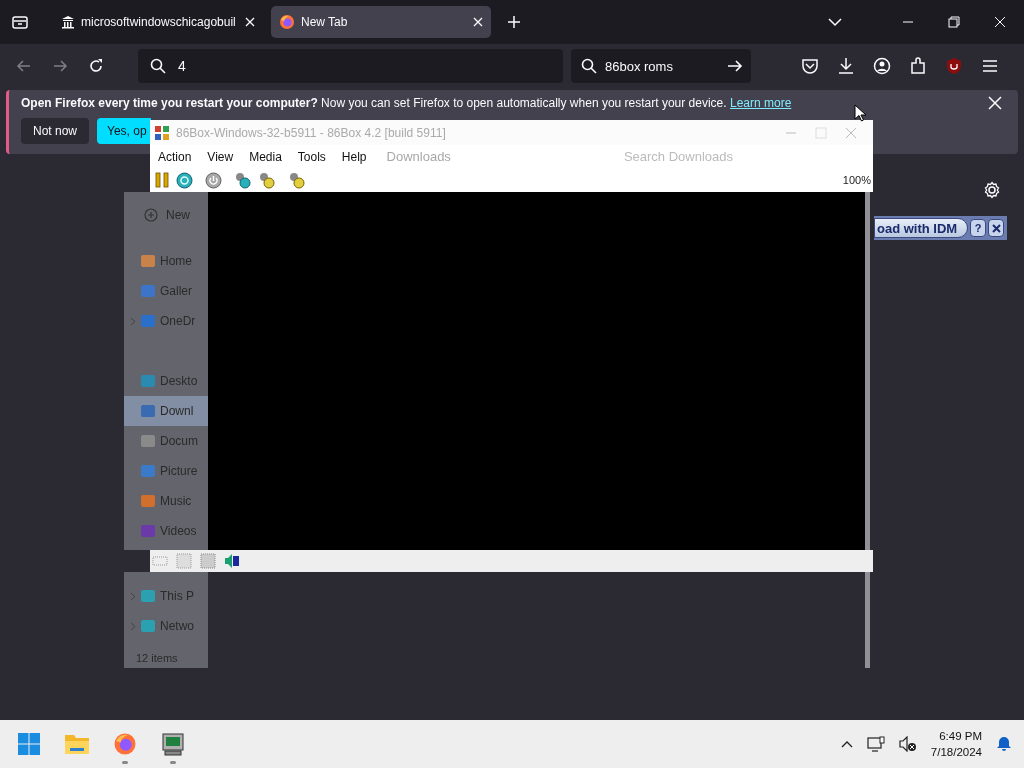 Image resolution: width=1024 pixels, height=768 pixels. I want to click on arrow-right-icon, so click(735, 66).